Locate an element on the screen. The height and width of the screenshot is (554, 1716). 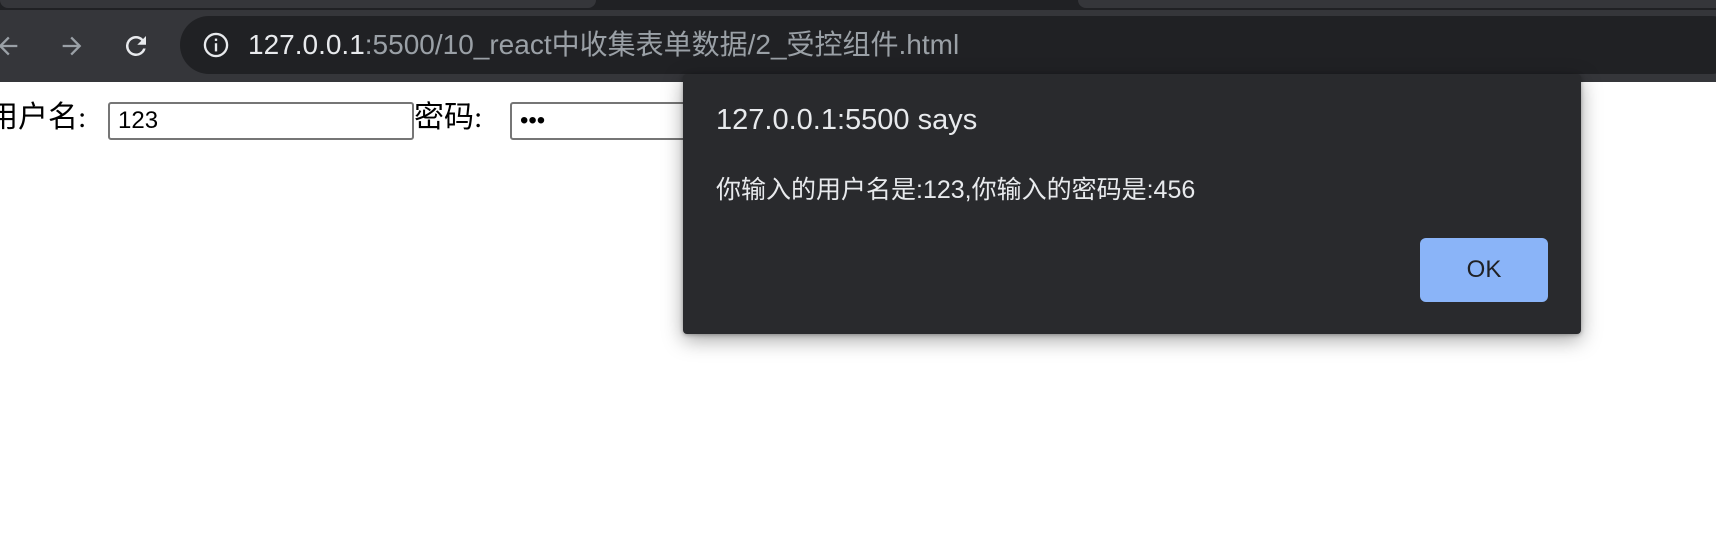
url-host: 127.0.0.1 is located at coordinates (306, 44).